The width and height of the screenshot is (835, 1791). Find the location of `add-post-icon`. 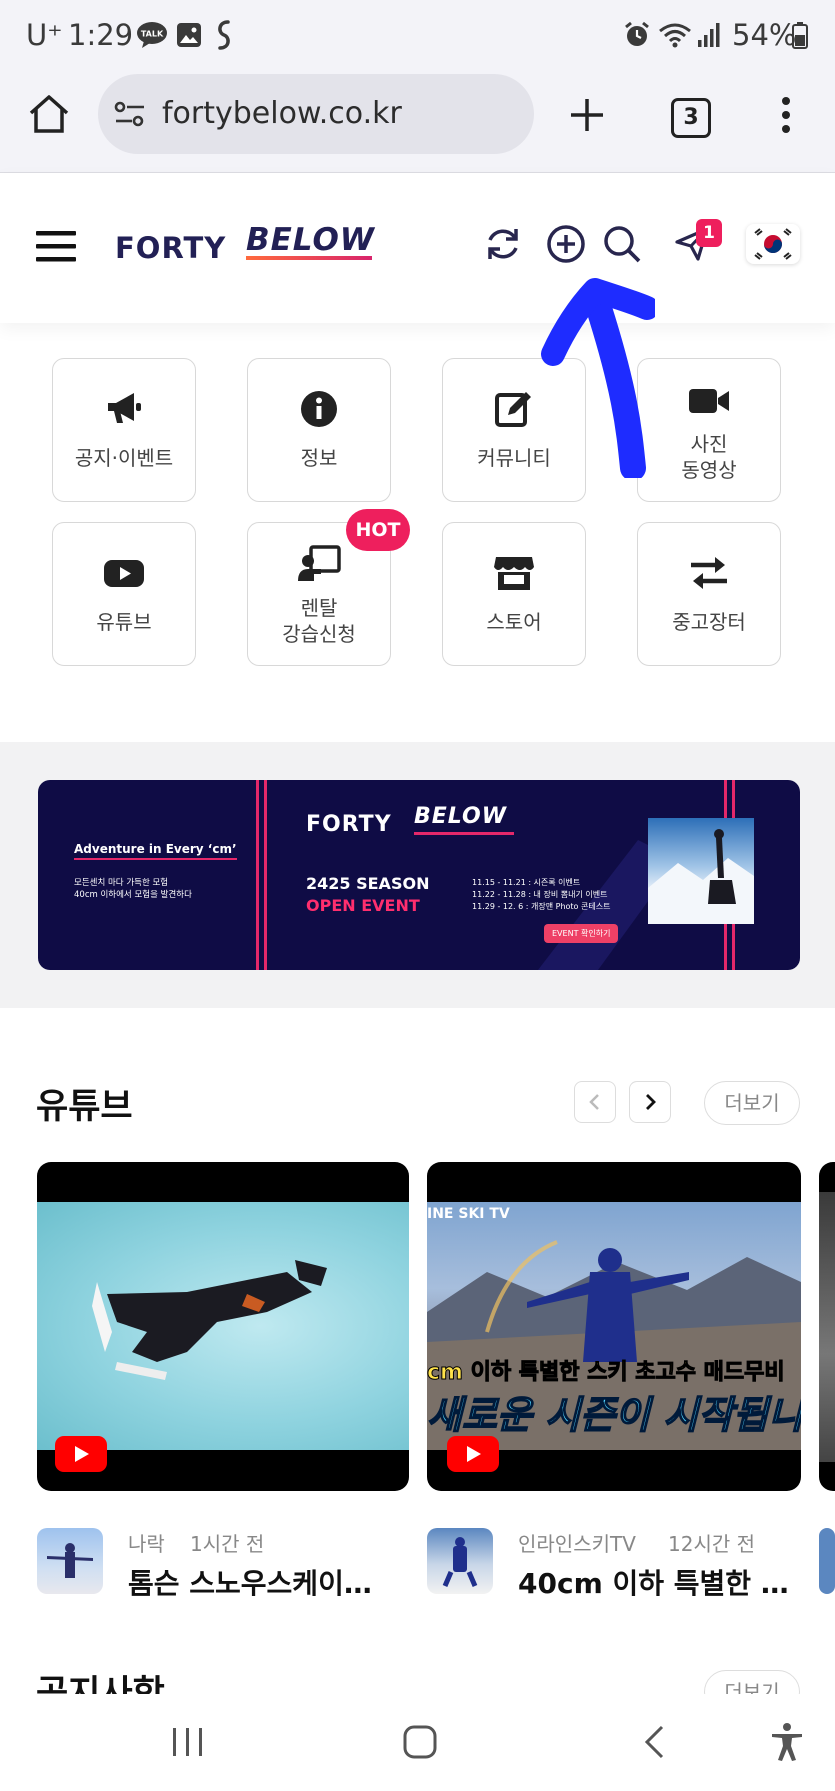

add-post-icon is located at coordinates (566, 246).